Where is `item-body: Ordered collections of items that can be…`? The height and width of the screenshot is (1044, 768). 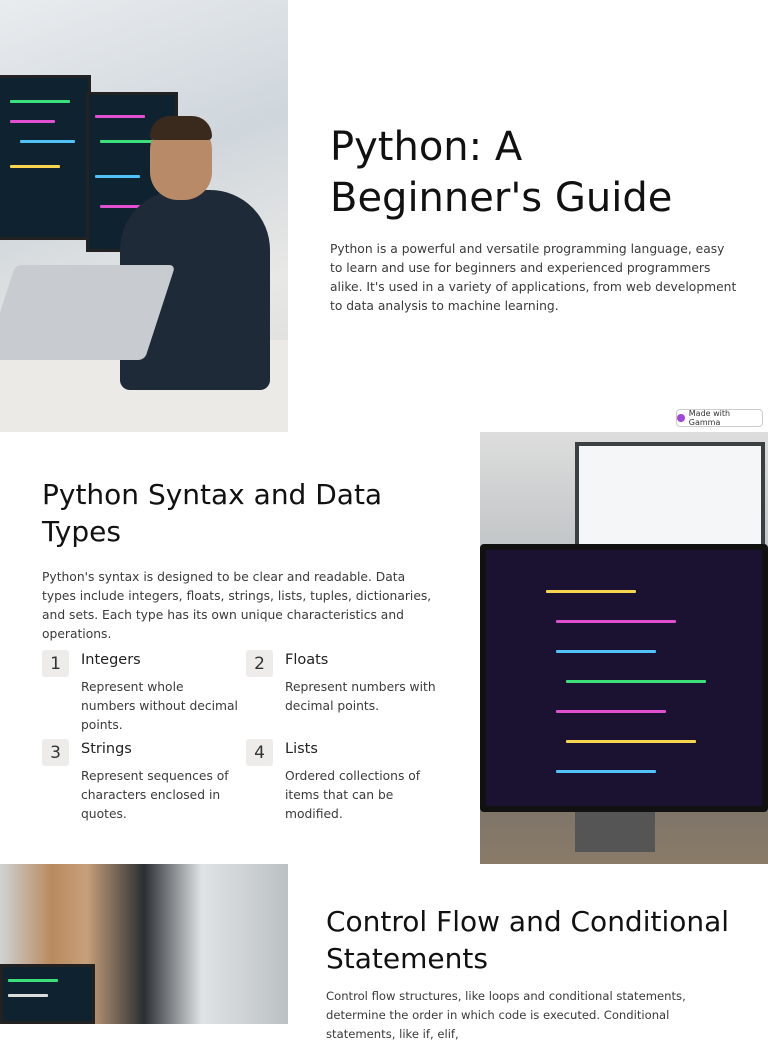
item-body: Ordered collections of items that can be… is located at coordinates (353, 795).